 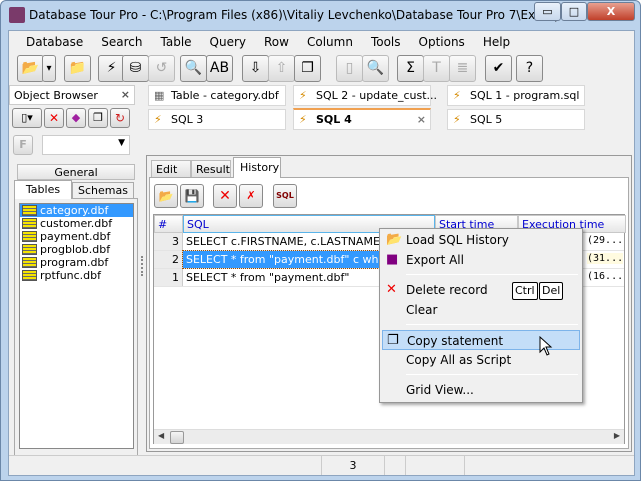 I want to click on dropdown-icon: ▾, so click(x=49, y=68).